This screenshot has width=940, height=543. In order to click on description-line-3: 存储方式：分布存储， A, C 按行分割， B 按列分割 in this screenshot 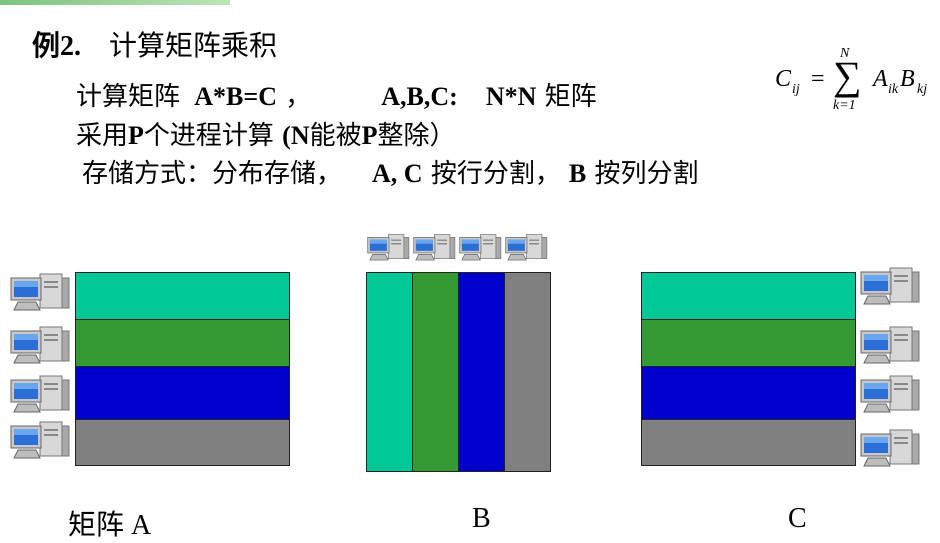, I will do `click(390, 171)`.